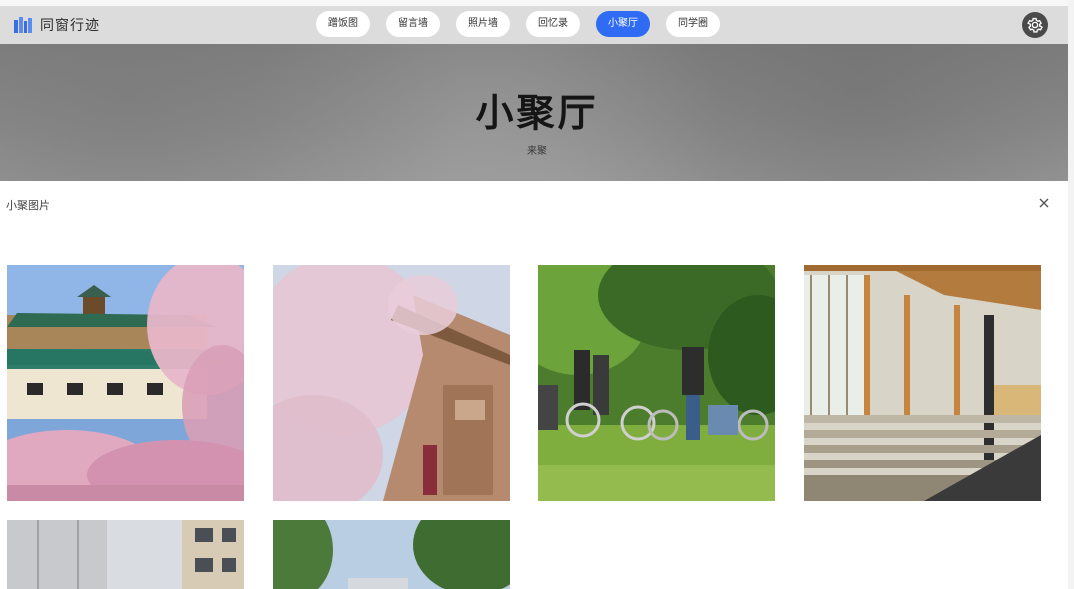 This screenshot has height=589, width=1074. I want to click on tab-zhaopianqiang: 照片墙, so click(483, 24).